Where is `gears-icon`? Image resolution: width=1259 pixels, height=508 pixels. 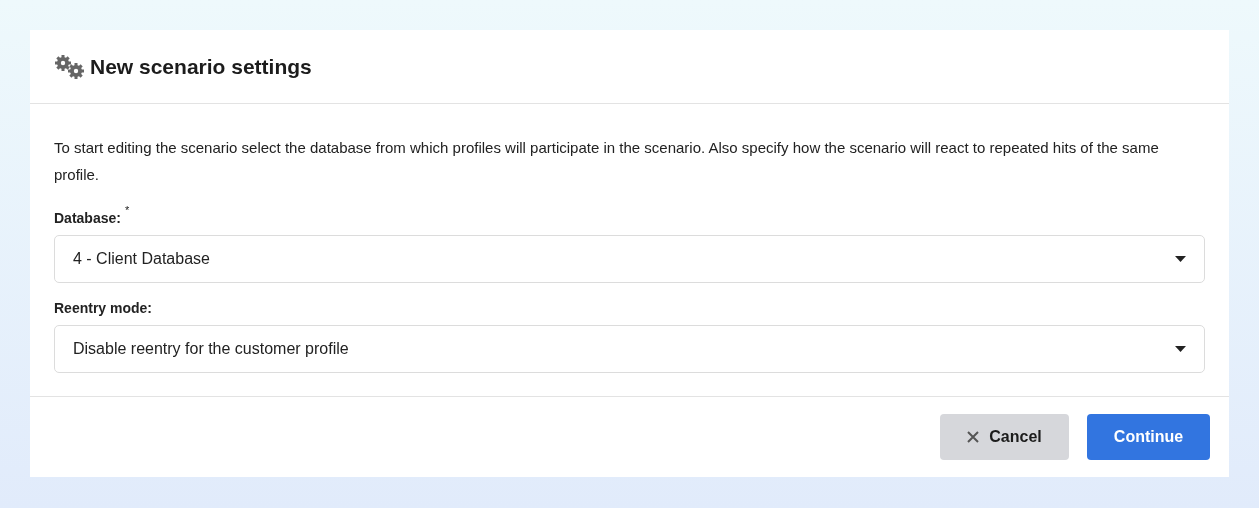
gears-icon is located at coordinates (70, 66).